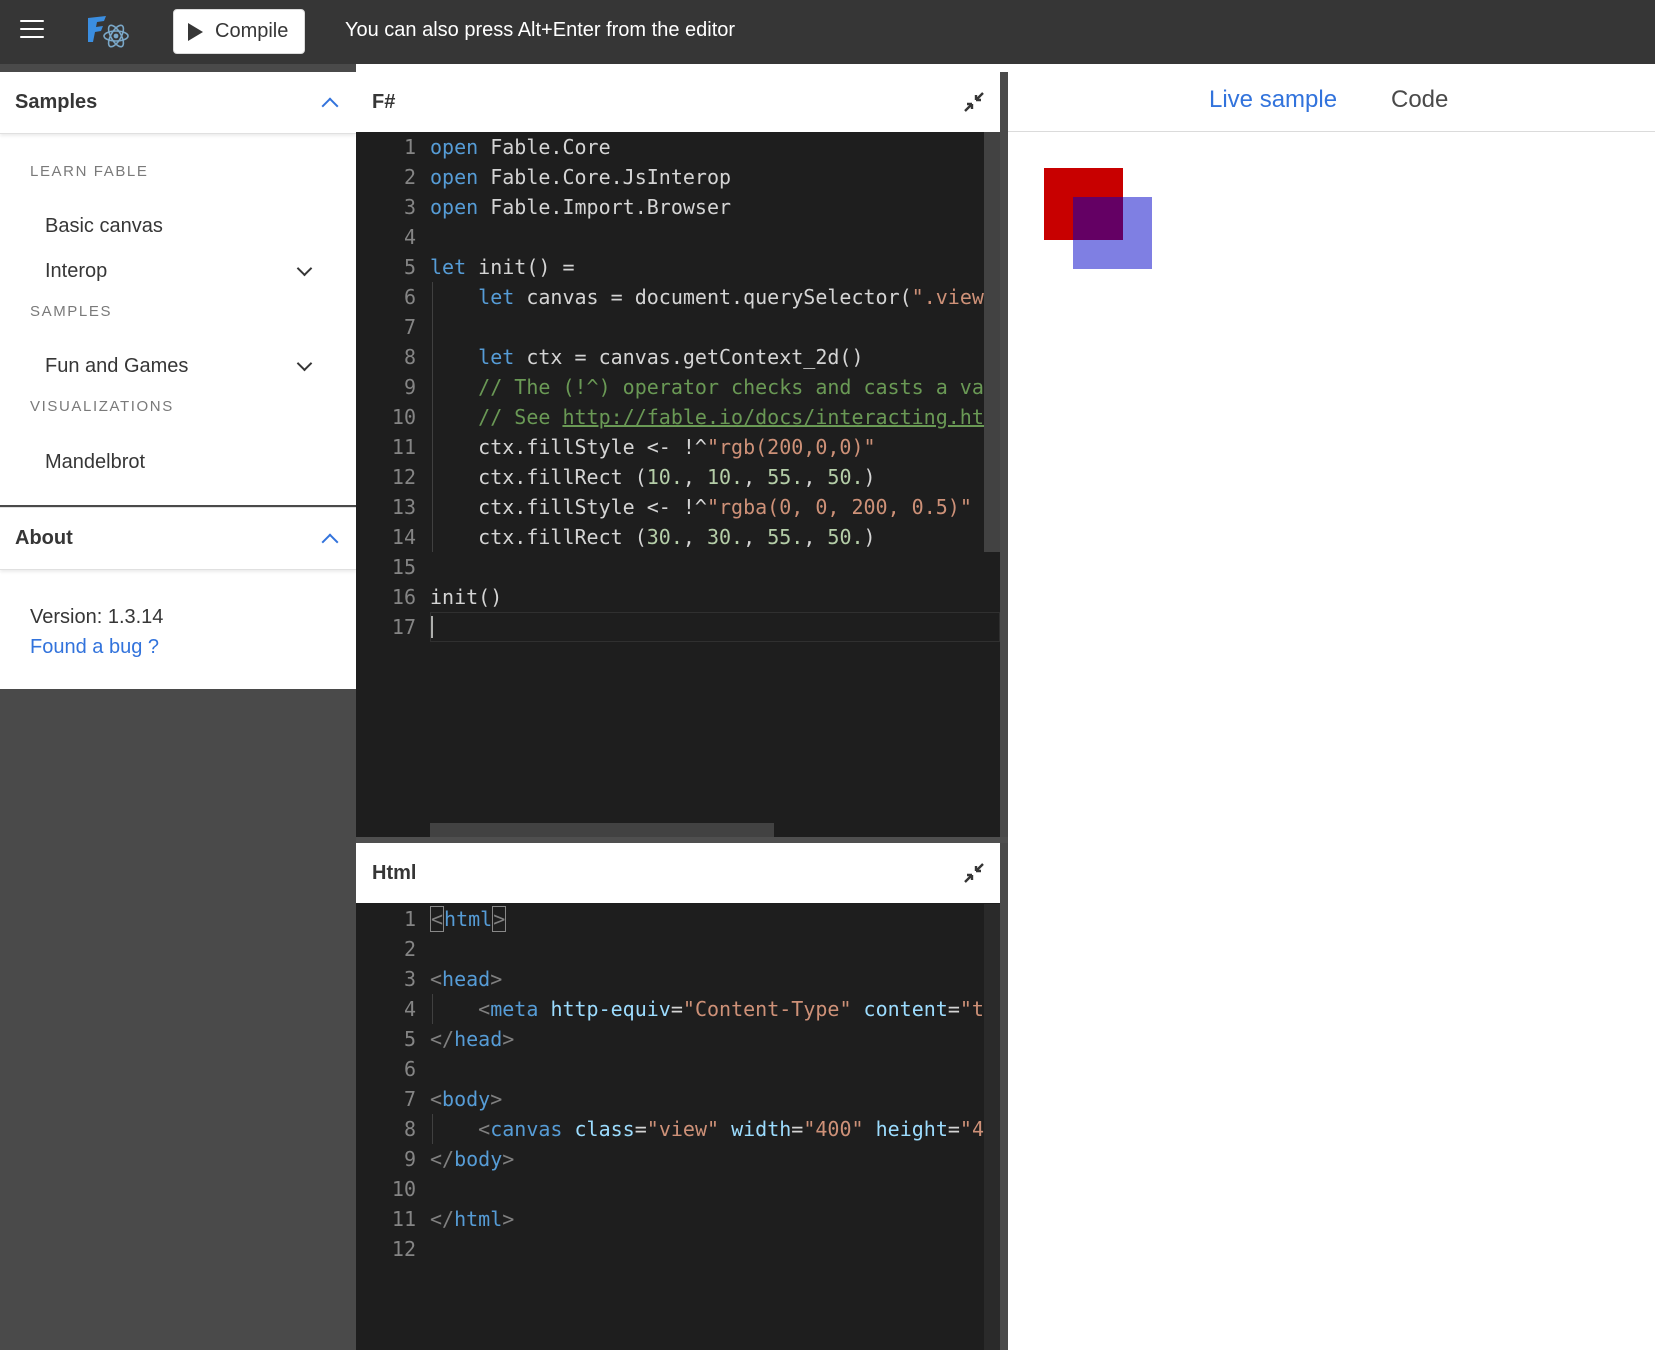 The image size is (1655, 1350). I want to click on fsharp-vertical-scrollbar, so click(992, 342).